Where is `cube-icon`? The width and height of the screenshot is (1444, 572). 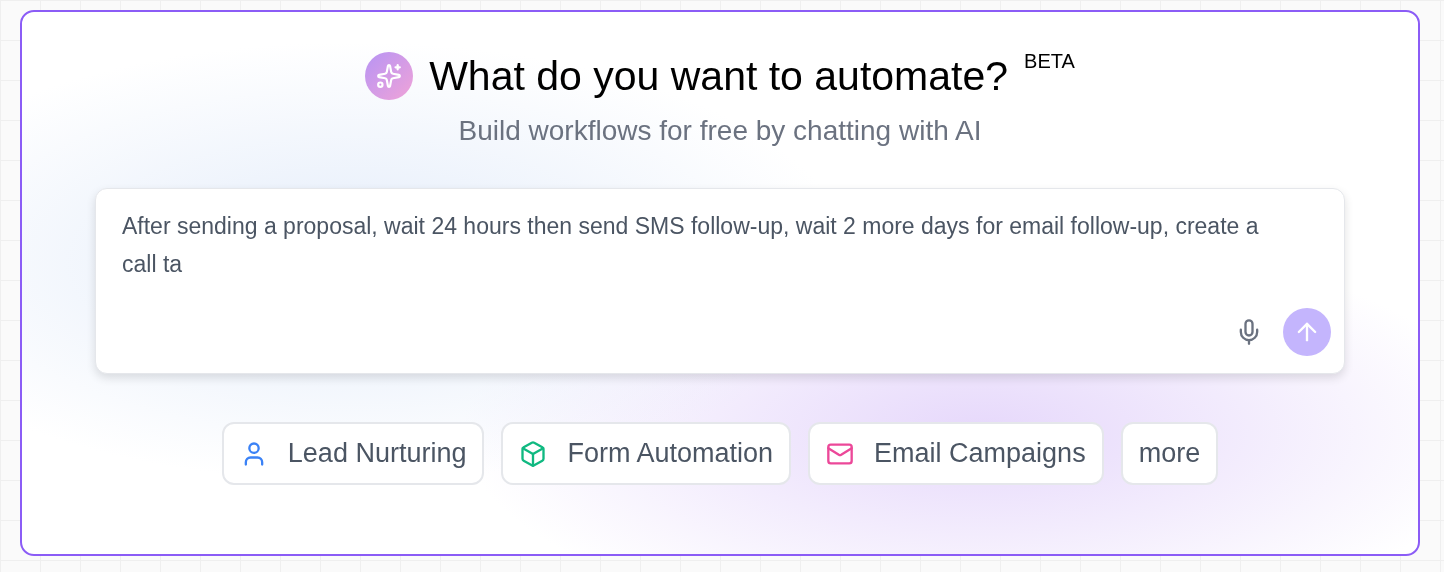
cube-icon is located at coordinates (533, 453).